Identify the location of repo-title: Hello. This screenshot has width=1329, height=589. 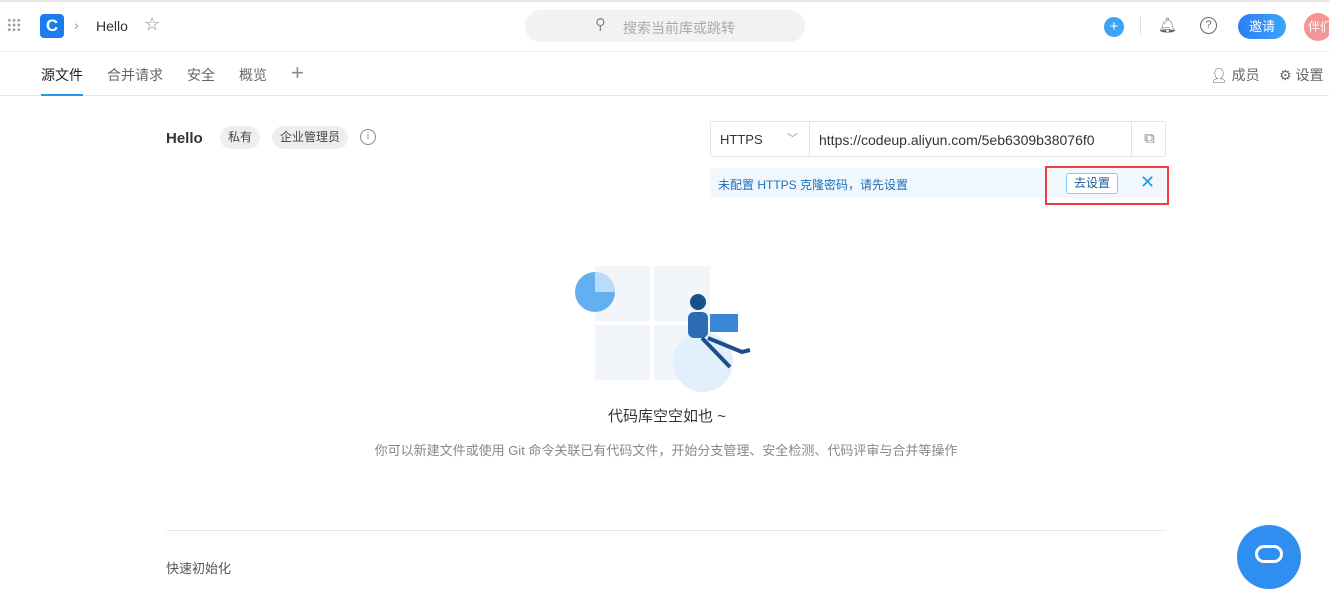
(184, 138).